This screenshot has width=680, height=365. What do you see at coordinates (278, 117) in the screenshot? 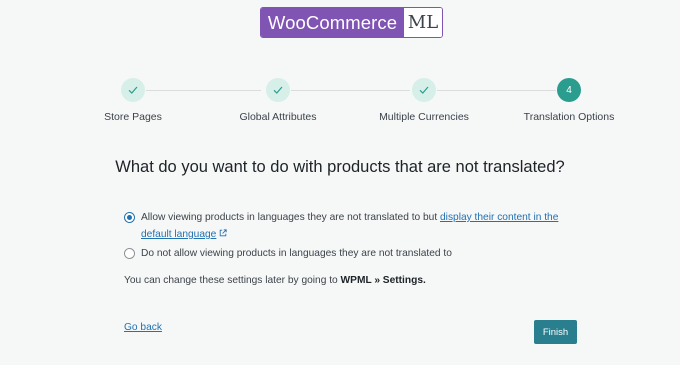
I see `step-label: Global Attributes` at bounding box center [278, 117].